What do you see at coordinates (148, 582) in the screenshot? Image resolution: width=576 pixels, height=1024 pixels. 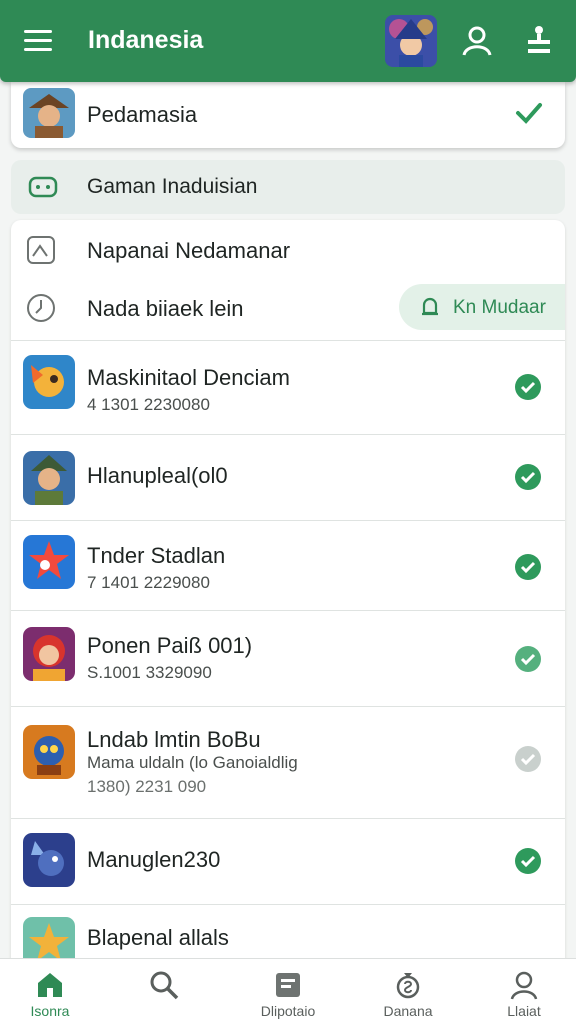 I see `app-meta: 7 1401 2229080` at bounding box center [148, 582].